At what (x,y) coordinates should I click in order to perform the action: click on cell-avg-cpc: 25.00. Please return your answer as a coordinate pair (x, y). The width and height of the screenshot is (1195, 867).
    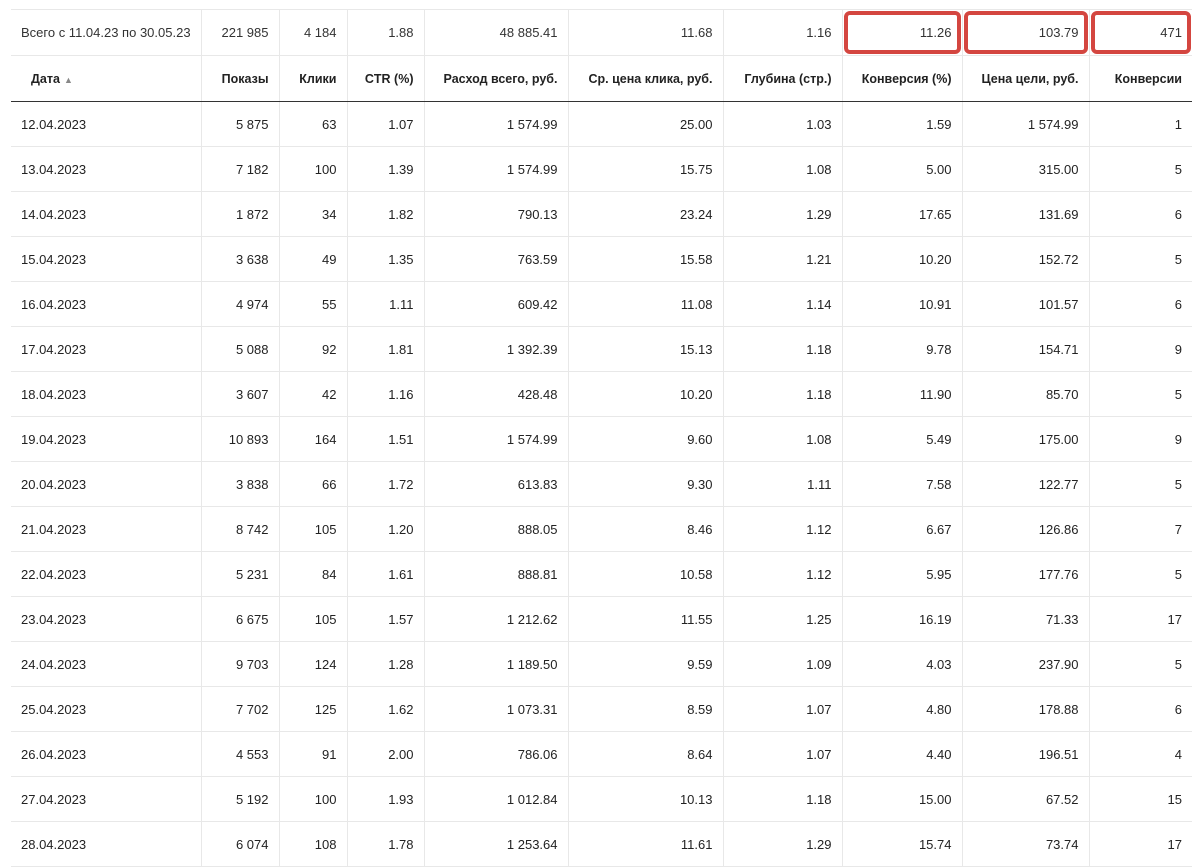
    Looking at the image, I should click on (646, 124).